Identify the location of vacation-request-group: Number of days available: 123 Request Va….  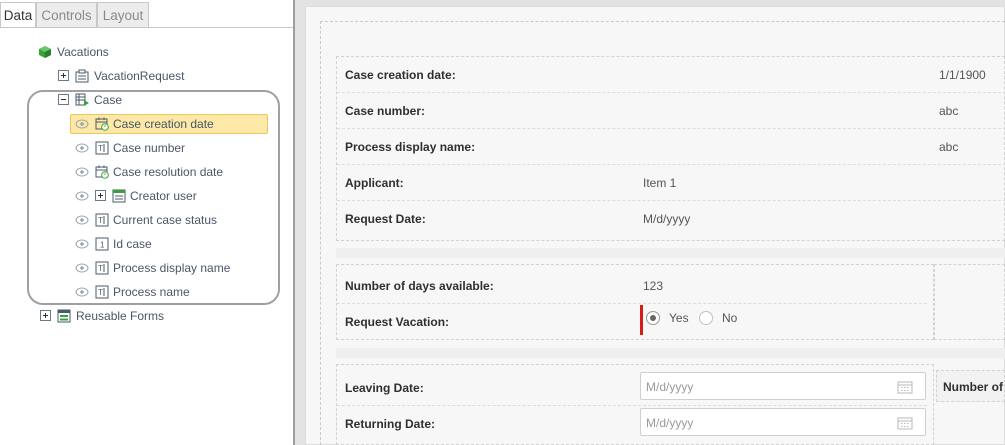
(635, 302).